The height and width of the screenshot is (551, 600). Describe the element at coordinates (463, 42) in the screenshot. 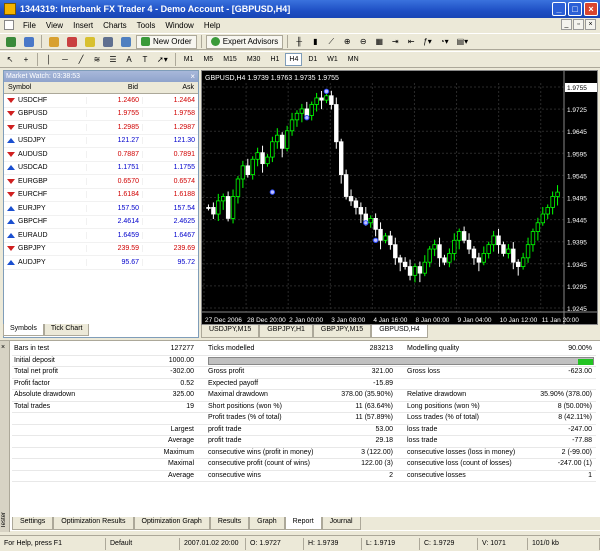

I see `templates-button: ▤▾` at that location.